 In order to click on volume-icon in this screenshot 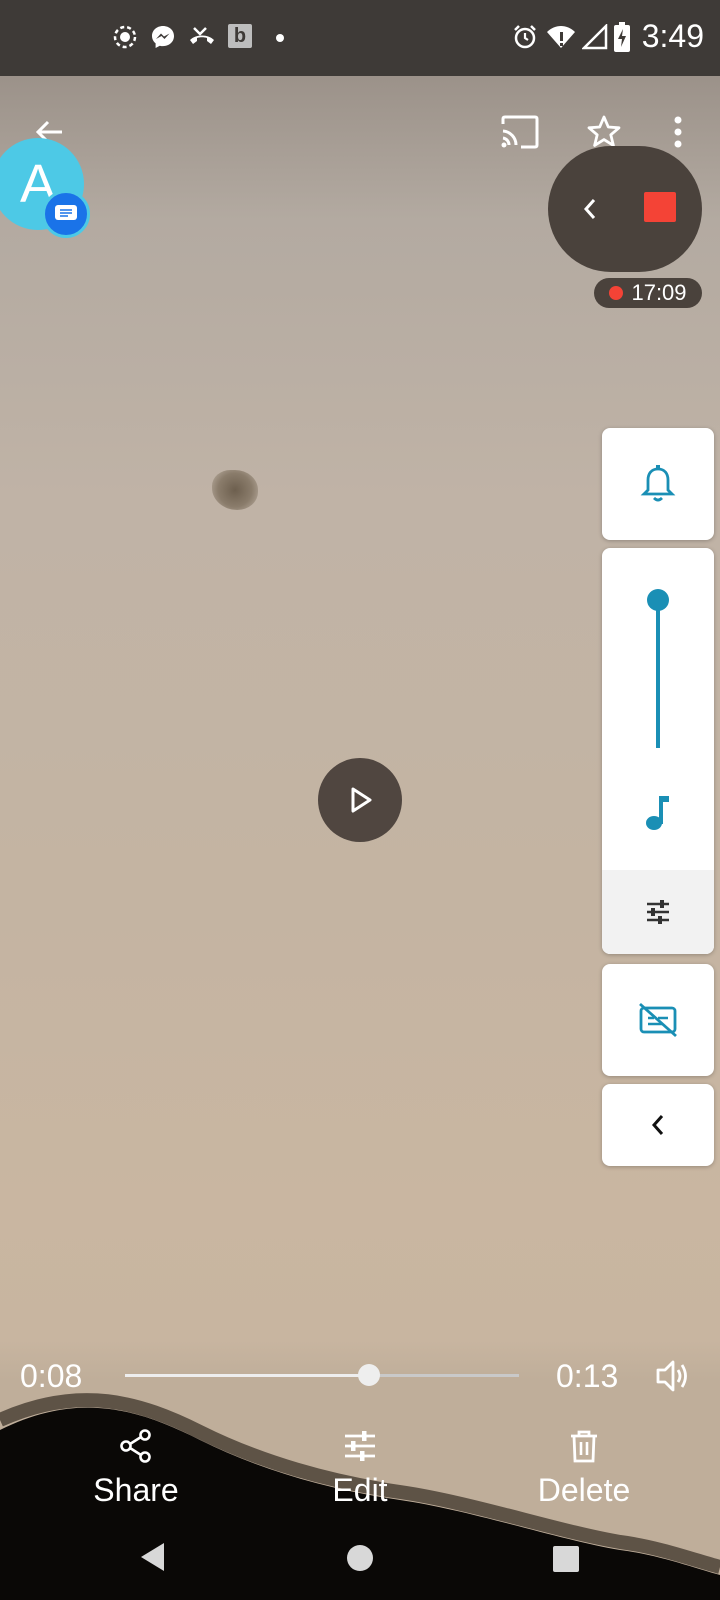, I will do `click(672, 1376)`.